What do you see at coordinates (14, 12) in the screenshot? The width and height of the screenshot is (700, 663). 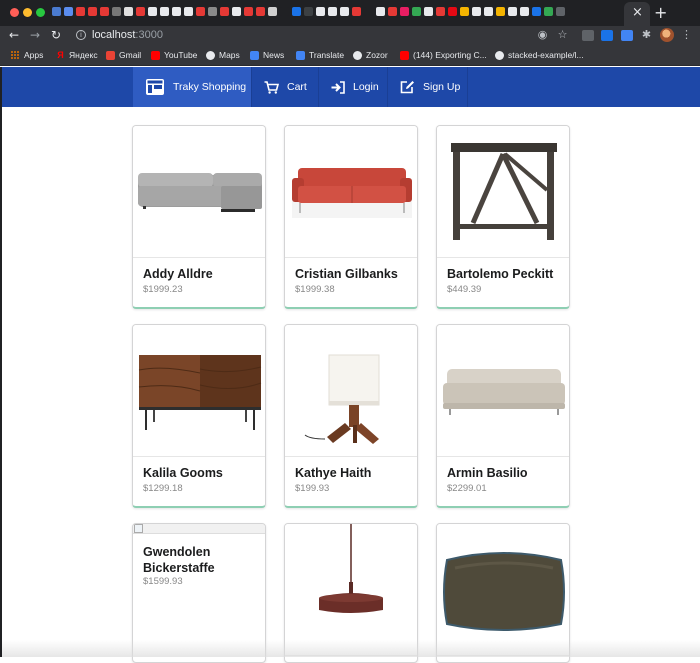 I see `close-window-button` at bounding box center [14, 12].